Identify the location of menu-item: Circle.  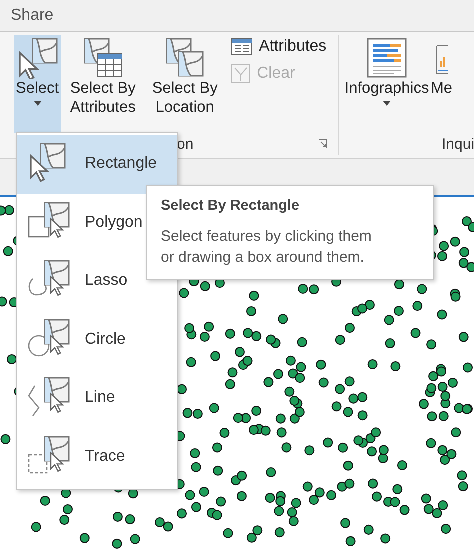
(73, 339).